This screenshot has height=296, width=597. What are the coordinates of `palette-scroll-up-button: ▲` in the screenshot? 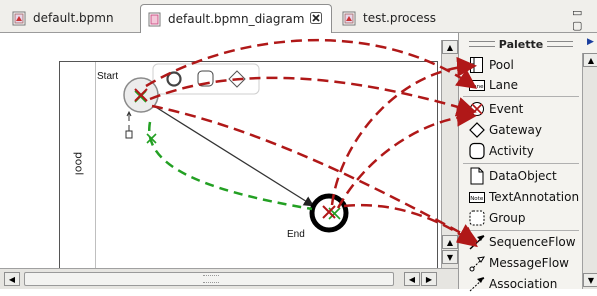 It's located at (590, 60).